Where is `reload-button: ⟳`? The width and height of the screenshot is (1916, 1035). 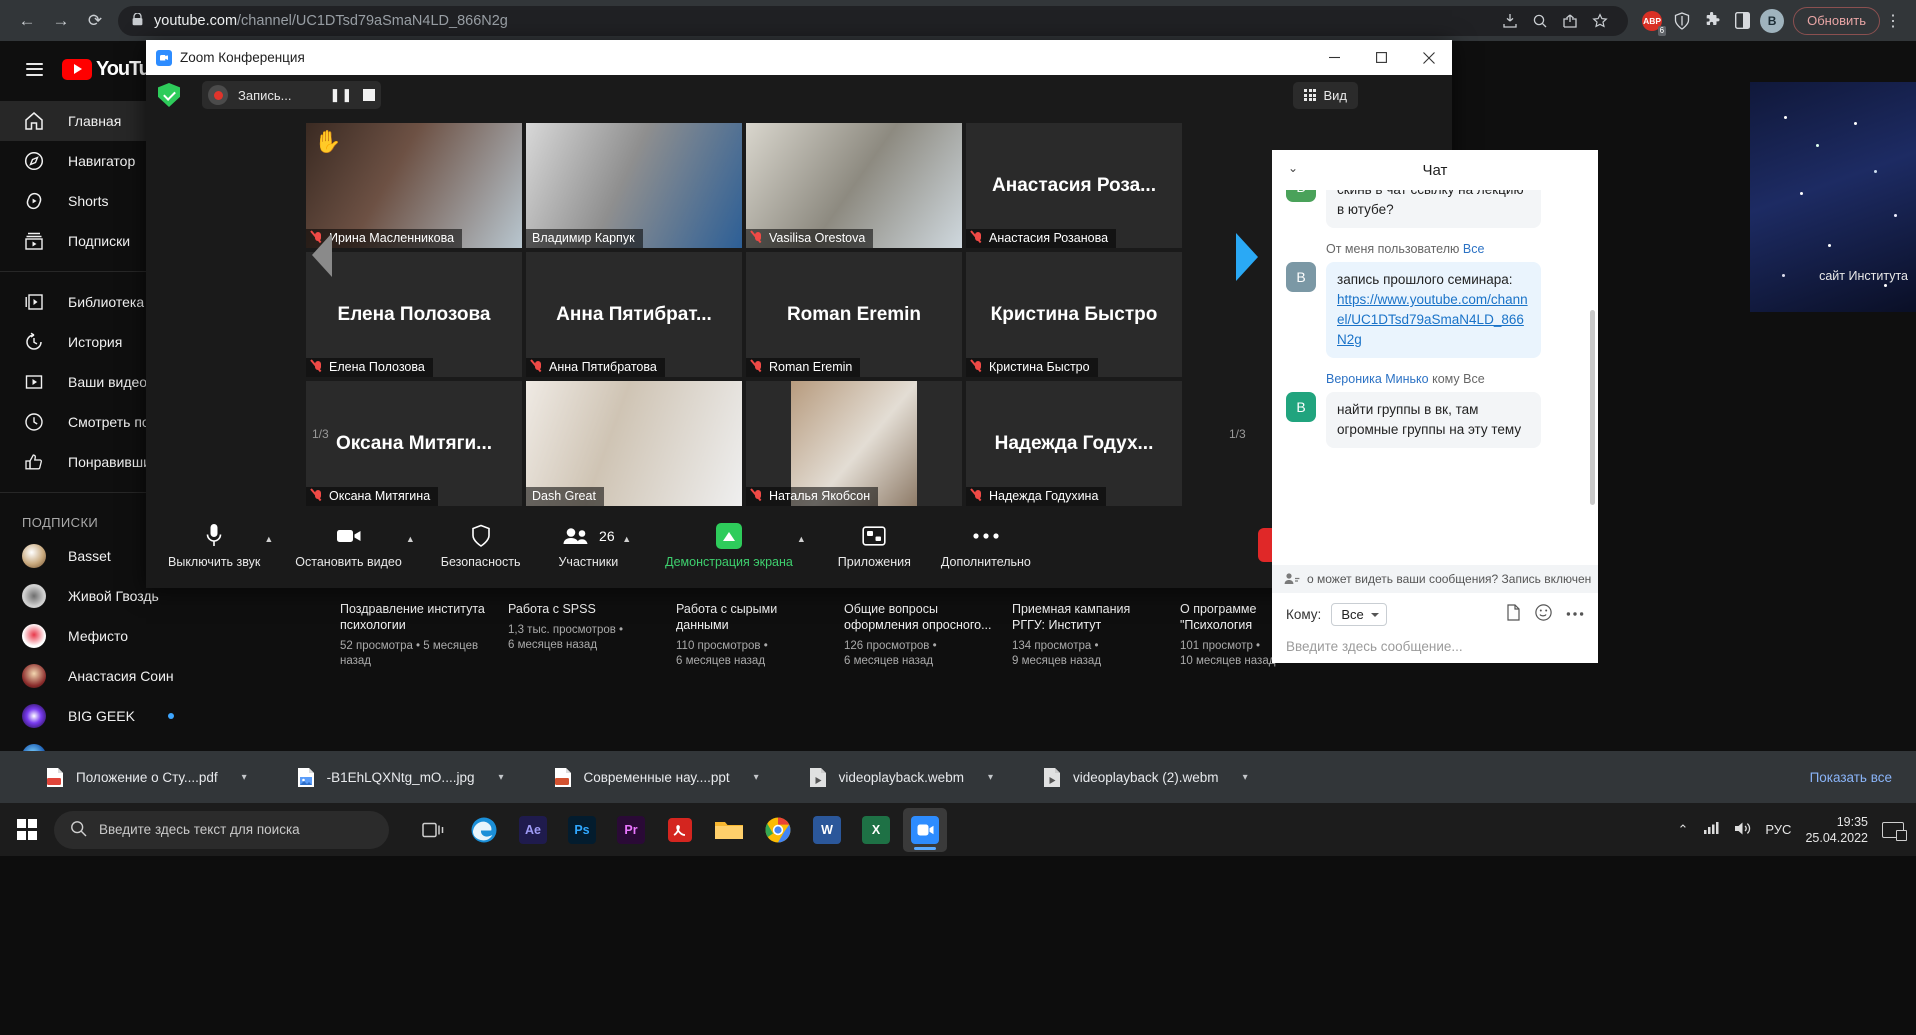 reload-button: ⟳ is located at coordinates (95, 21).